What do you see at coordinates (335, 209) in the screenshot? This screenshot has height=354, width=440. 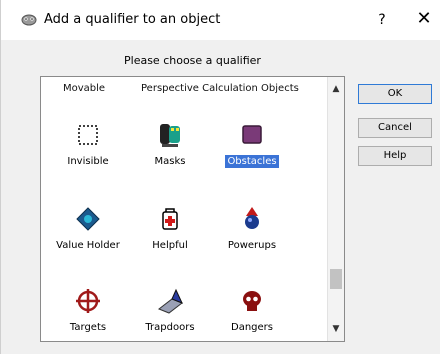 I see `list-scrollbar: ▲ ▼` at bounding box center [335, 209].